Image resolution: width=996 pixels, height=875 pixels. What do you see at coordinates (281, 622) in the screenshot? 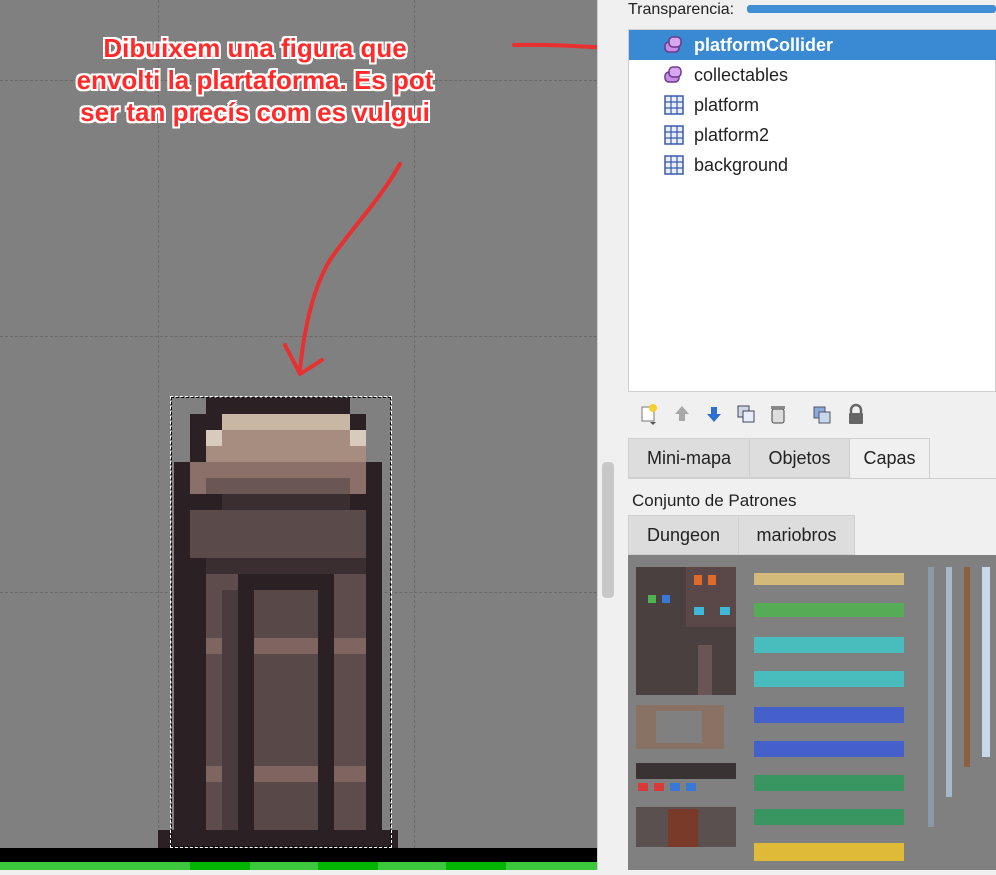
I see `collider-selection-box` at bounding box center [281, 622].